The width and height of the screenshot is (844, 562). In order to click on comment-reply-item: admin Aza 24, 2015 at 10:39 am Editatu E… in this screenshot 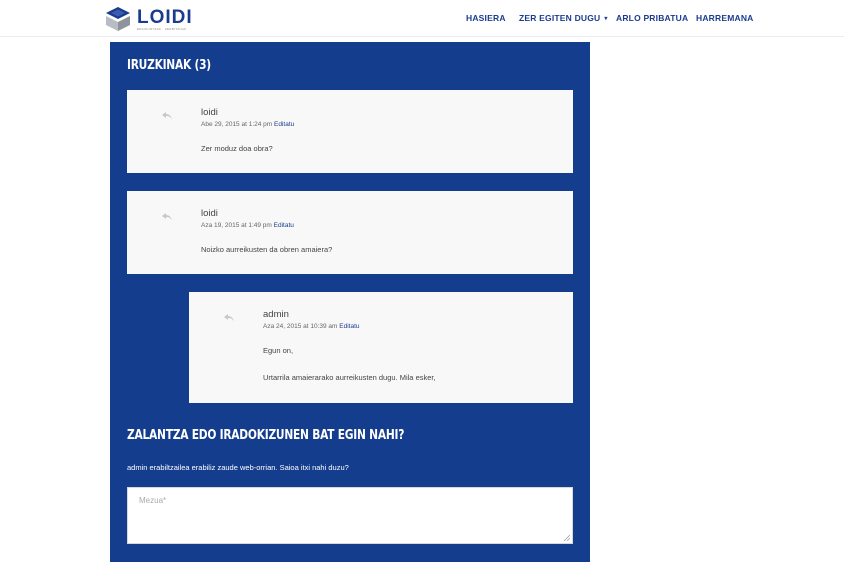, I will do `click(381, 347)`.